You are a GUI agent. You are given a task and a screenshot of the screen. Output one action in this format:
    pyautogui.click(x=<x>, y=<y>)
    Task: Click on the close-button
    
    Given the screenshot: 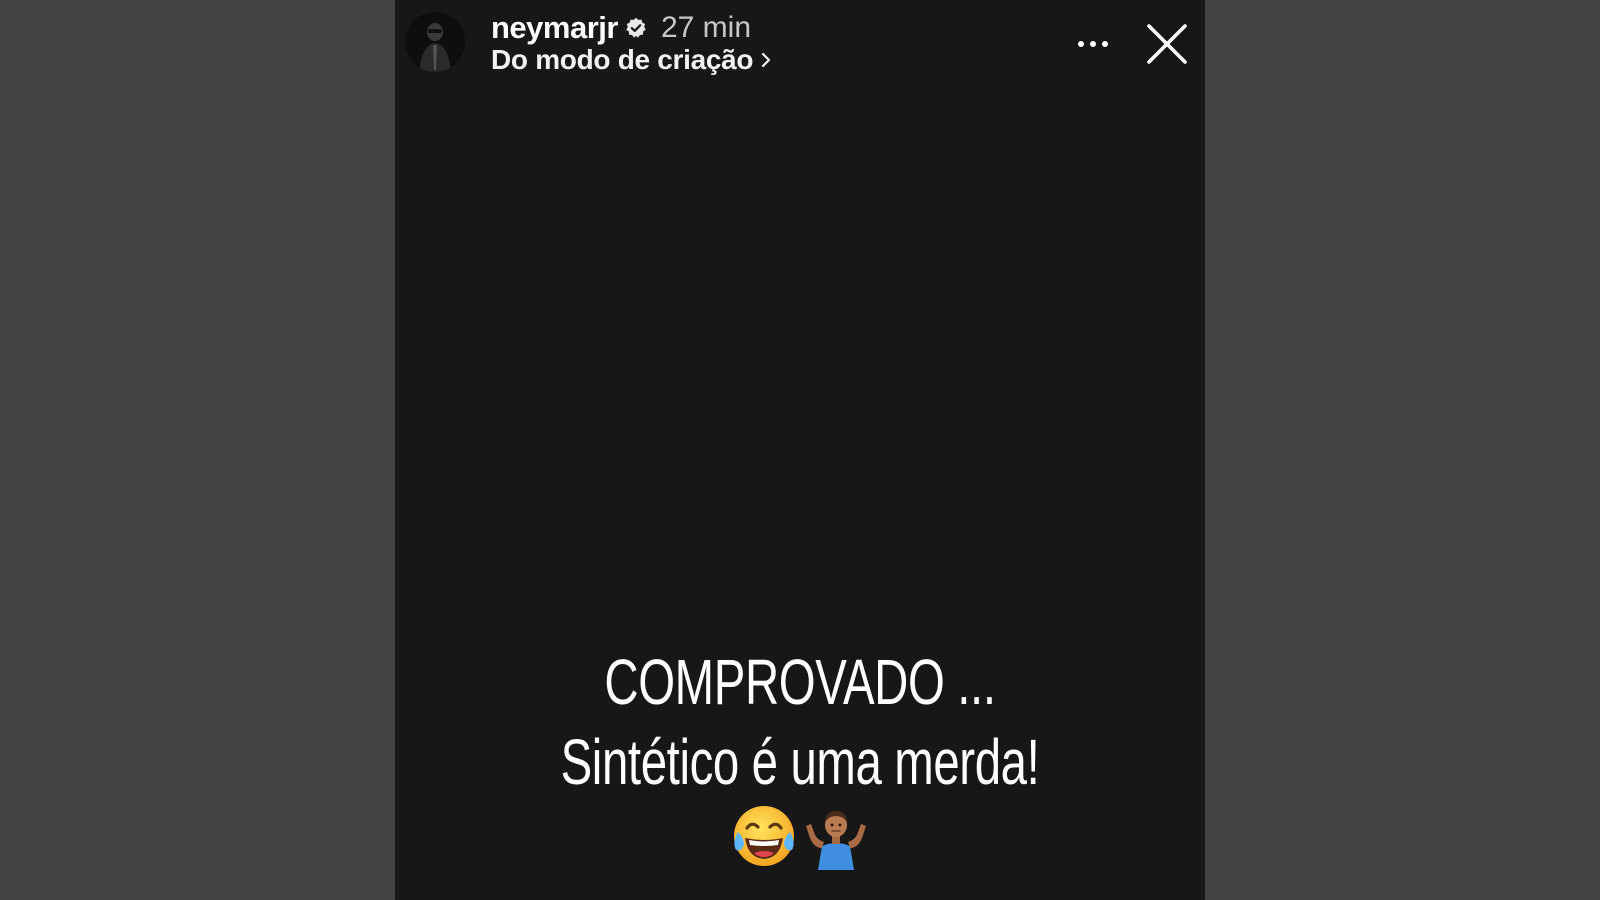 What is the action you would take?
    pyautogui.click(x=1167, y=44)
    